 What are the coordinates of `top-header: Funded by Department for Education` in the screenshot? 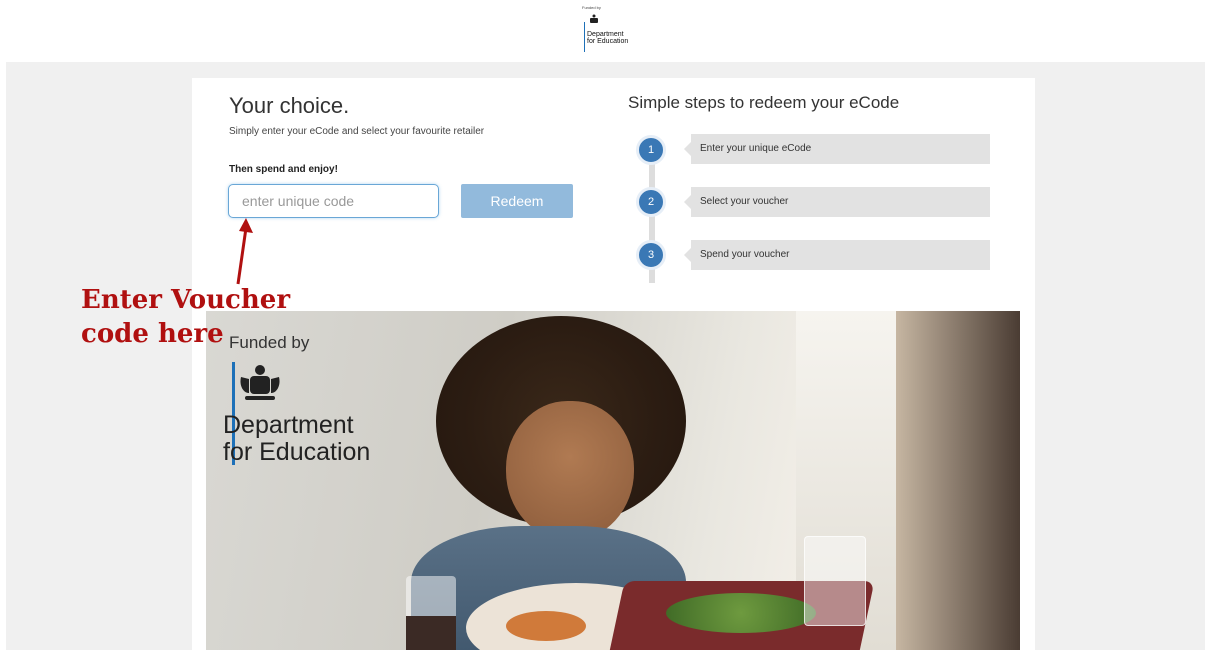 It's located at (602, 31).